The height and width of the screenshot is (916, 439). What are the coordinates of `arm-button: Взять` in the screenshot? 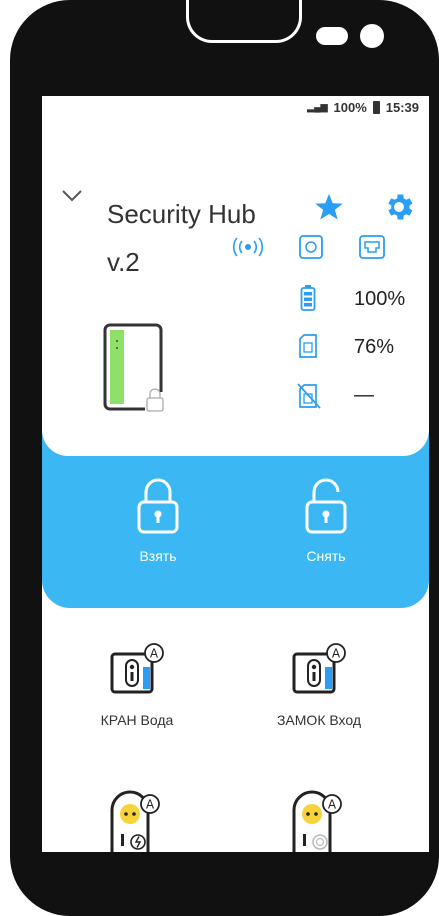 It's located at (158, 521).